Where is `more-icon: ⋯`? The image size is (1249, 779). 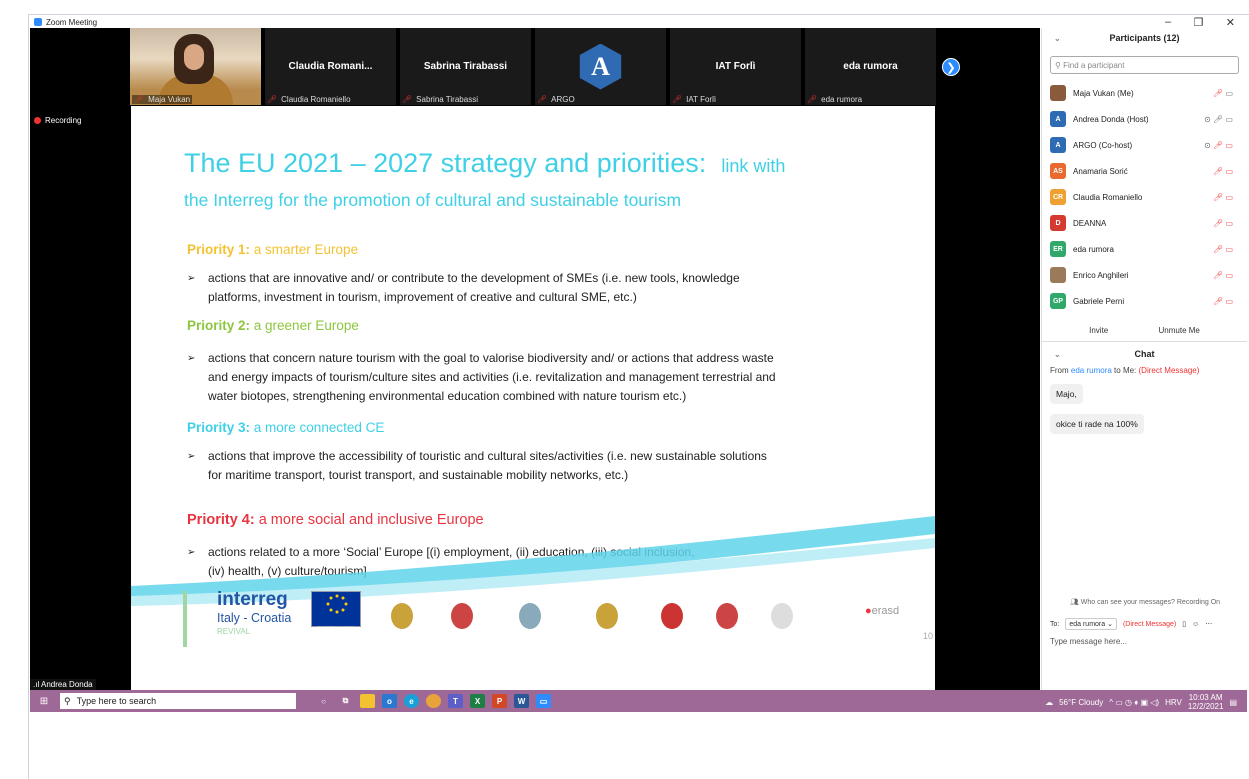 more-icon: ⋯ is located at coordinates (1208, 624).